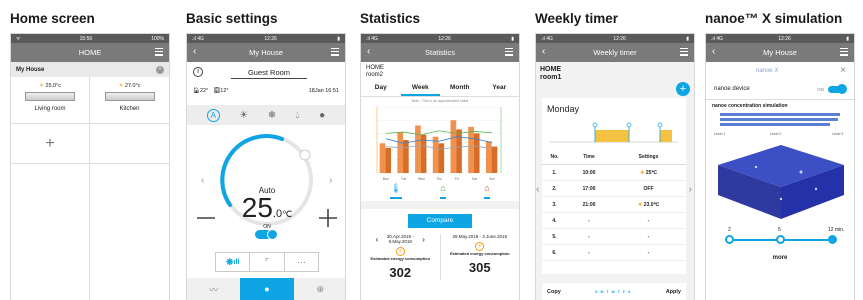 The height and width of the screenshot is (300, 863). Describe the element at coordinates (648, 189) in the screenshot. I see `row-setting: OFF` at that location.